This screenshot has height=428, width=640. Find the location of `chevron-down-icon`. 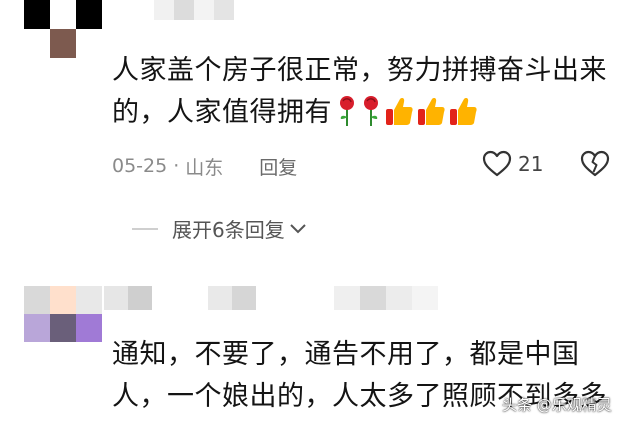

chevron-down-icon is located at coordinates (298, 228).